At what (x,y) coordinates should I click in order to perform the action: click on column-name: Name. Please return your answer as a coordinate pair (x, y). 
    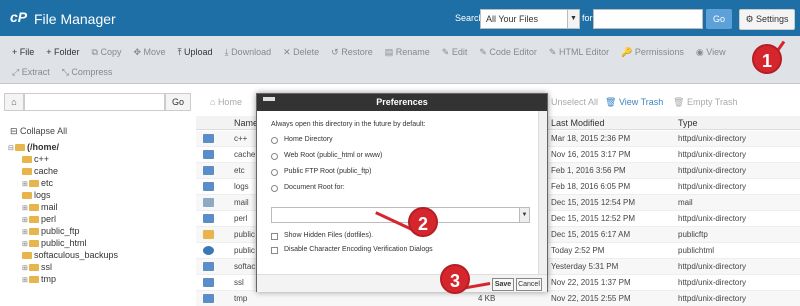
    Looking at the image, I should click on (246, 123).